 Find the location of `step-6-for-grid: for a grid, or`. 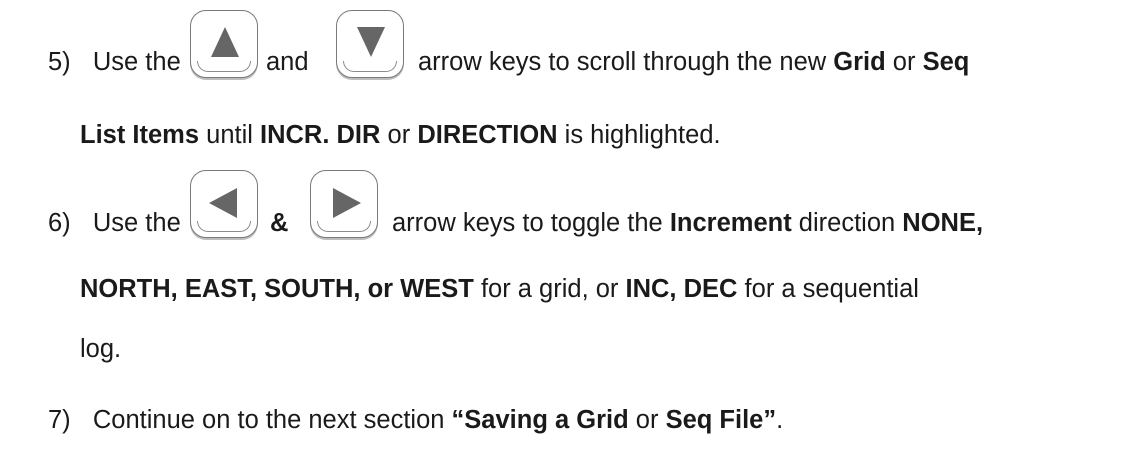

step-6-for-grid: for a grid, or is located at coordinates (549, 289).